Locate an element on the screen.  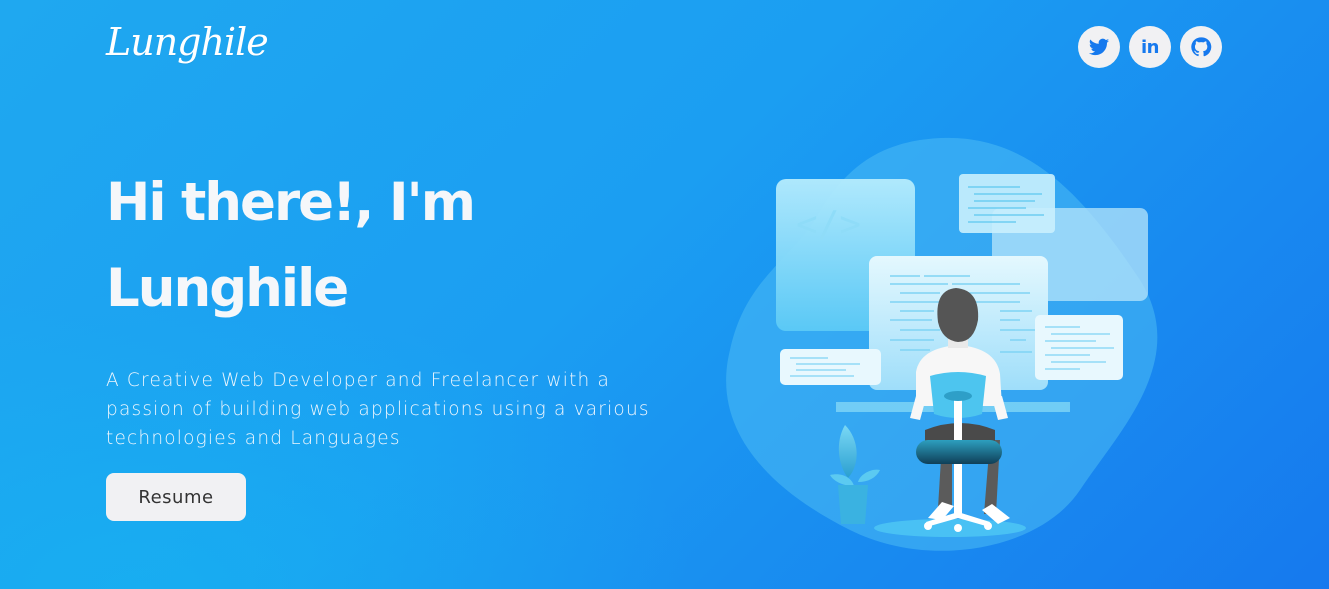
social-links: in is located at coordinates (1150, 47).